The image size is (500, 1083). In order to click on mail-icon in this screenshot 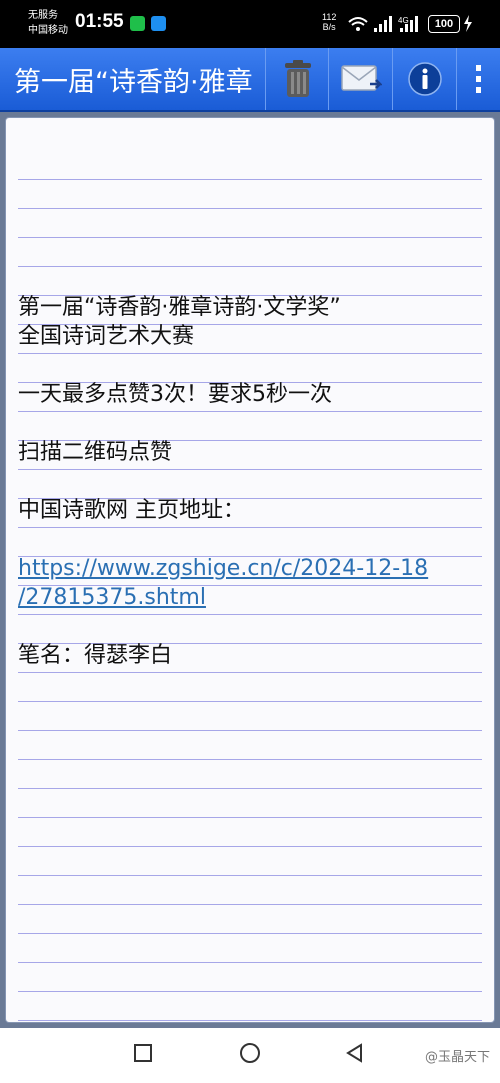, I will do `click(361, 78)`.